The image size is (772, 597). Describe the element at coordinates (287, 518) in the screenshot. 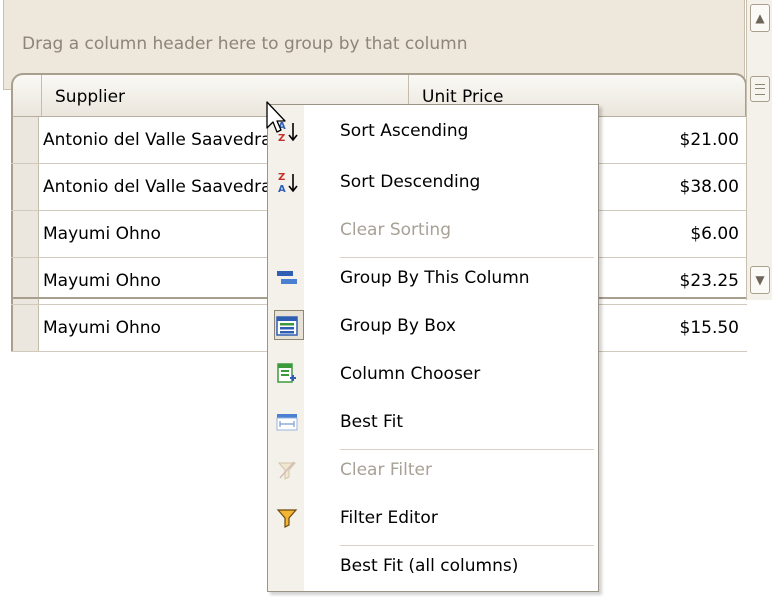

I see `filter-editor-icon` at that location.